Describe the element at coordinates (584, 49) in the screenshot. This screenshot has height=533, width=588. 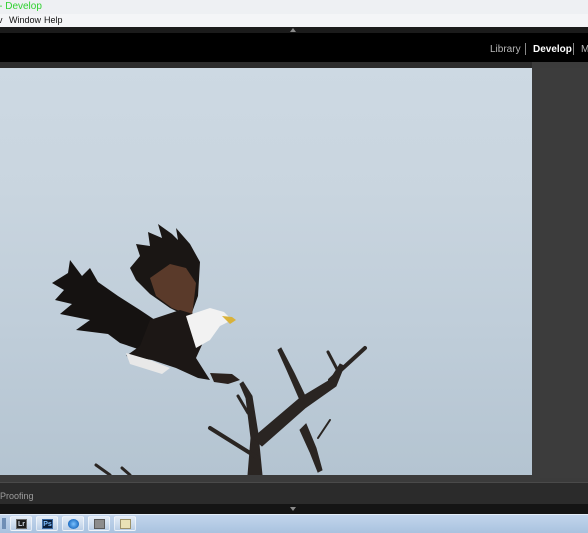
I see `module-map: M` at that location.